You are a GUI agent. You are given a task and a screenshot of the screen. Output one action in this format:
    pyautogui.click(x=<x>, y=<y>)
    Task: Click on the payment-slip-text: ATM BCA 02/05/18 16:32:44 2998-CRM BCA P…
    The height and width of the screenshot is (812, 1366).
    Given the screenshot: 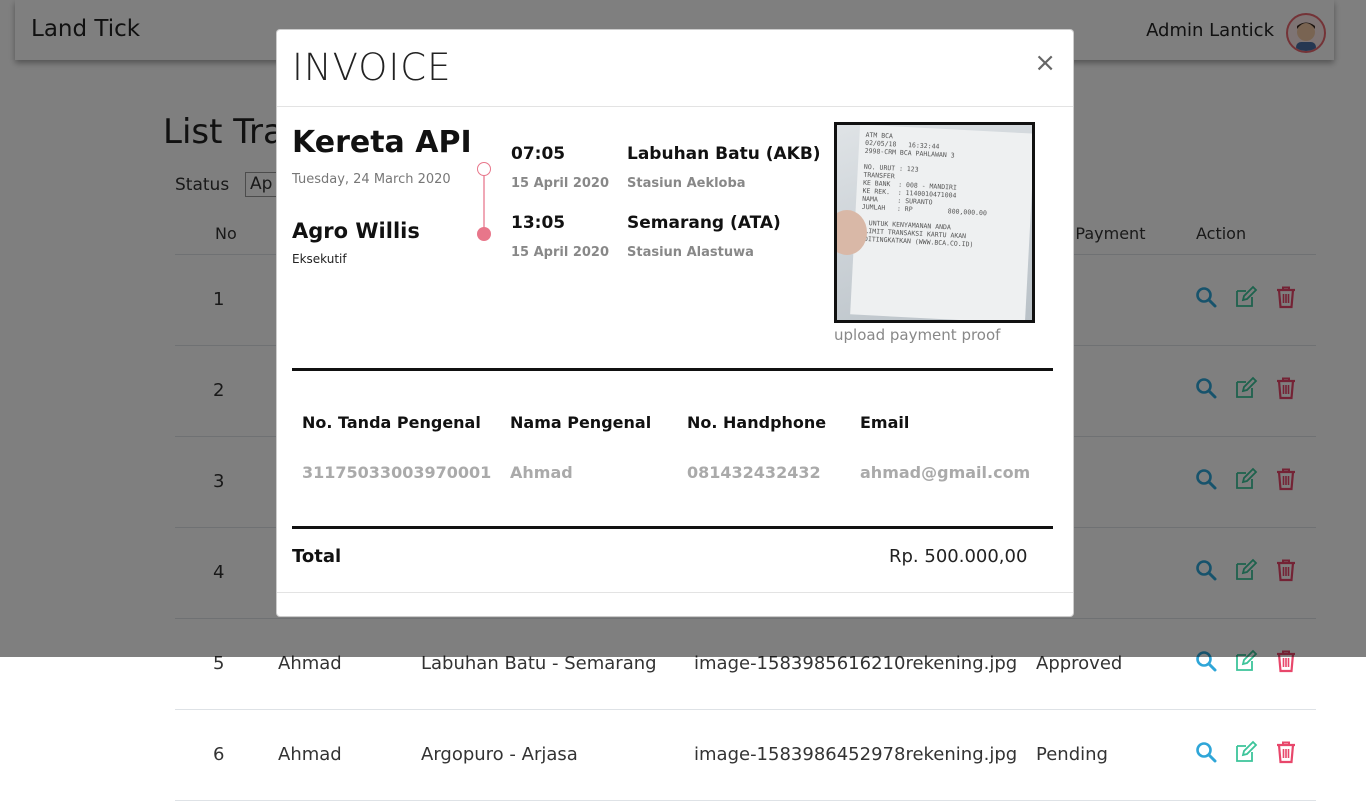 What is the action you would take?
    pyautogui.click(x=941, y=222)
    